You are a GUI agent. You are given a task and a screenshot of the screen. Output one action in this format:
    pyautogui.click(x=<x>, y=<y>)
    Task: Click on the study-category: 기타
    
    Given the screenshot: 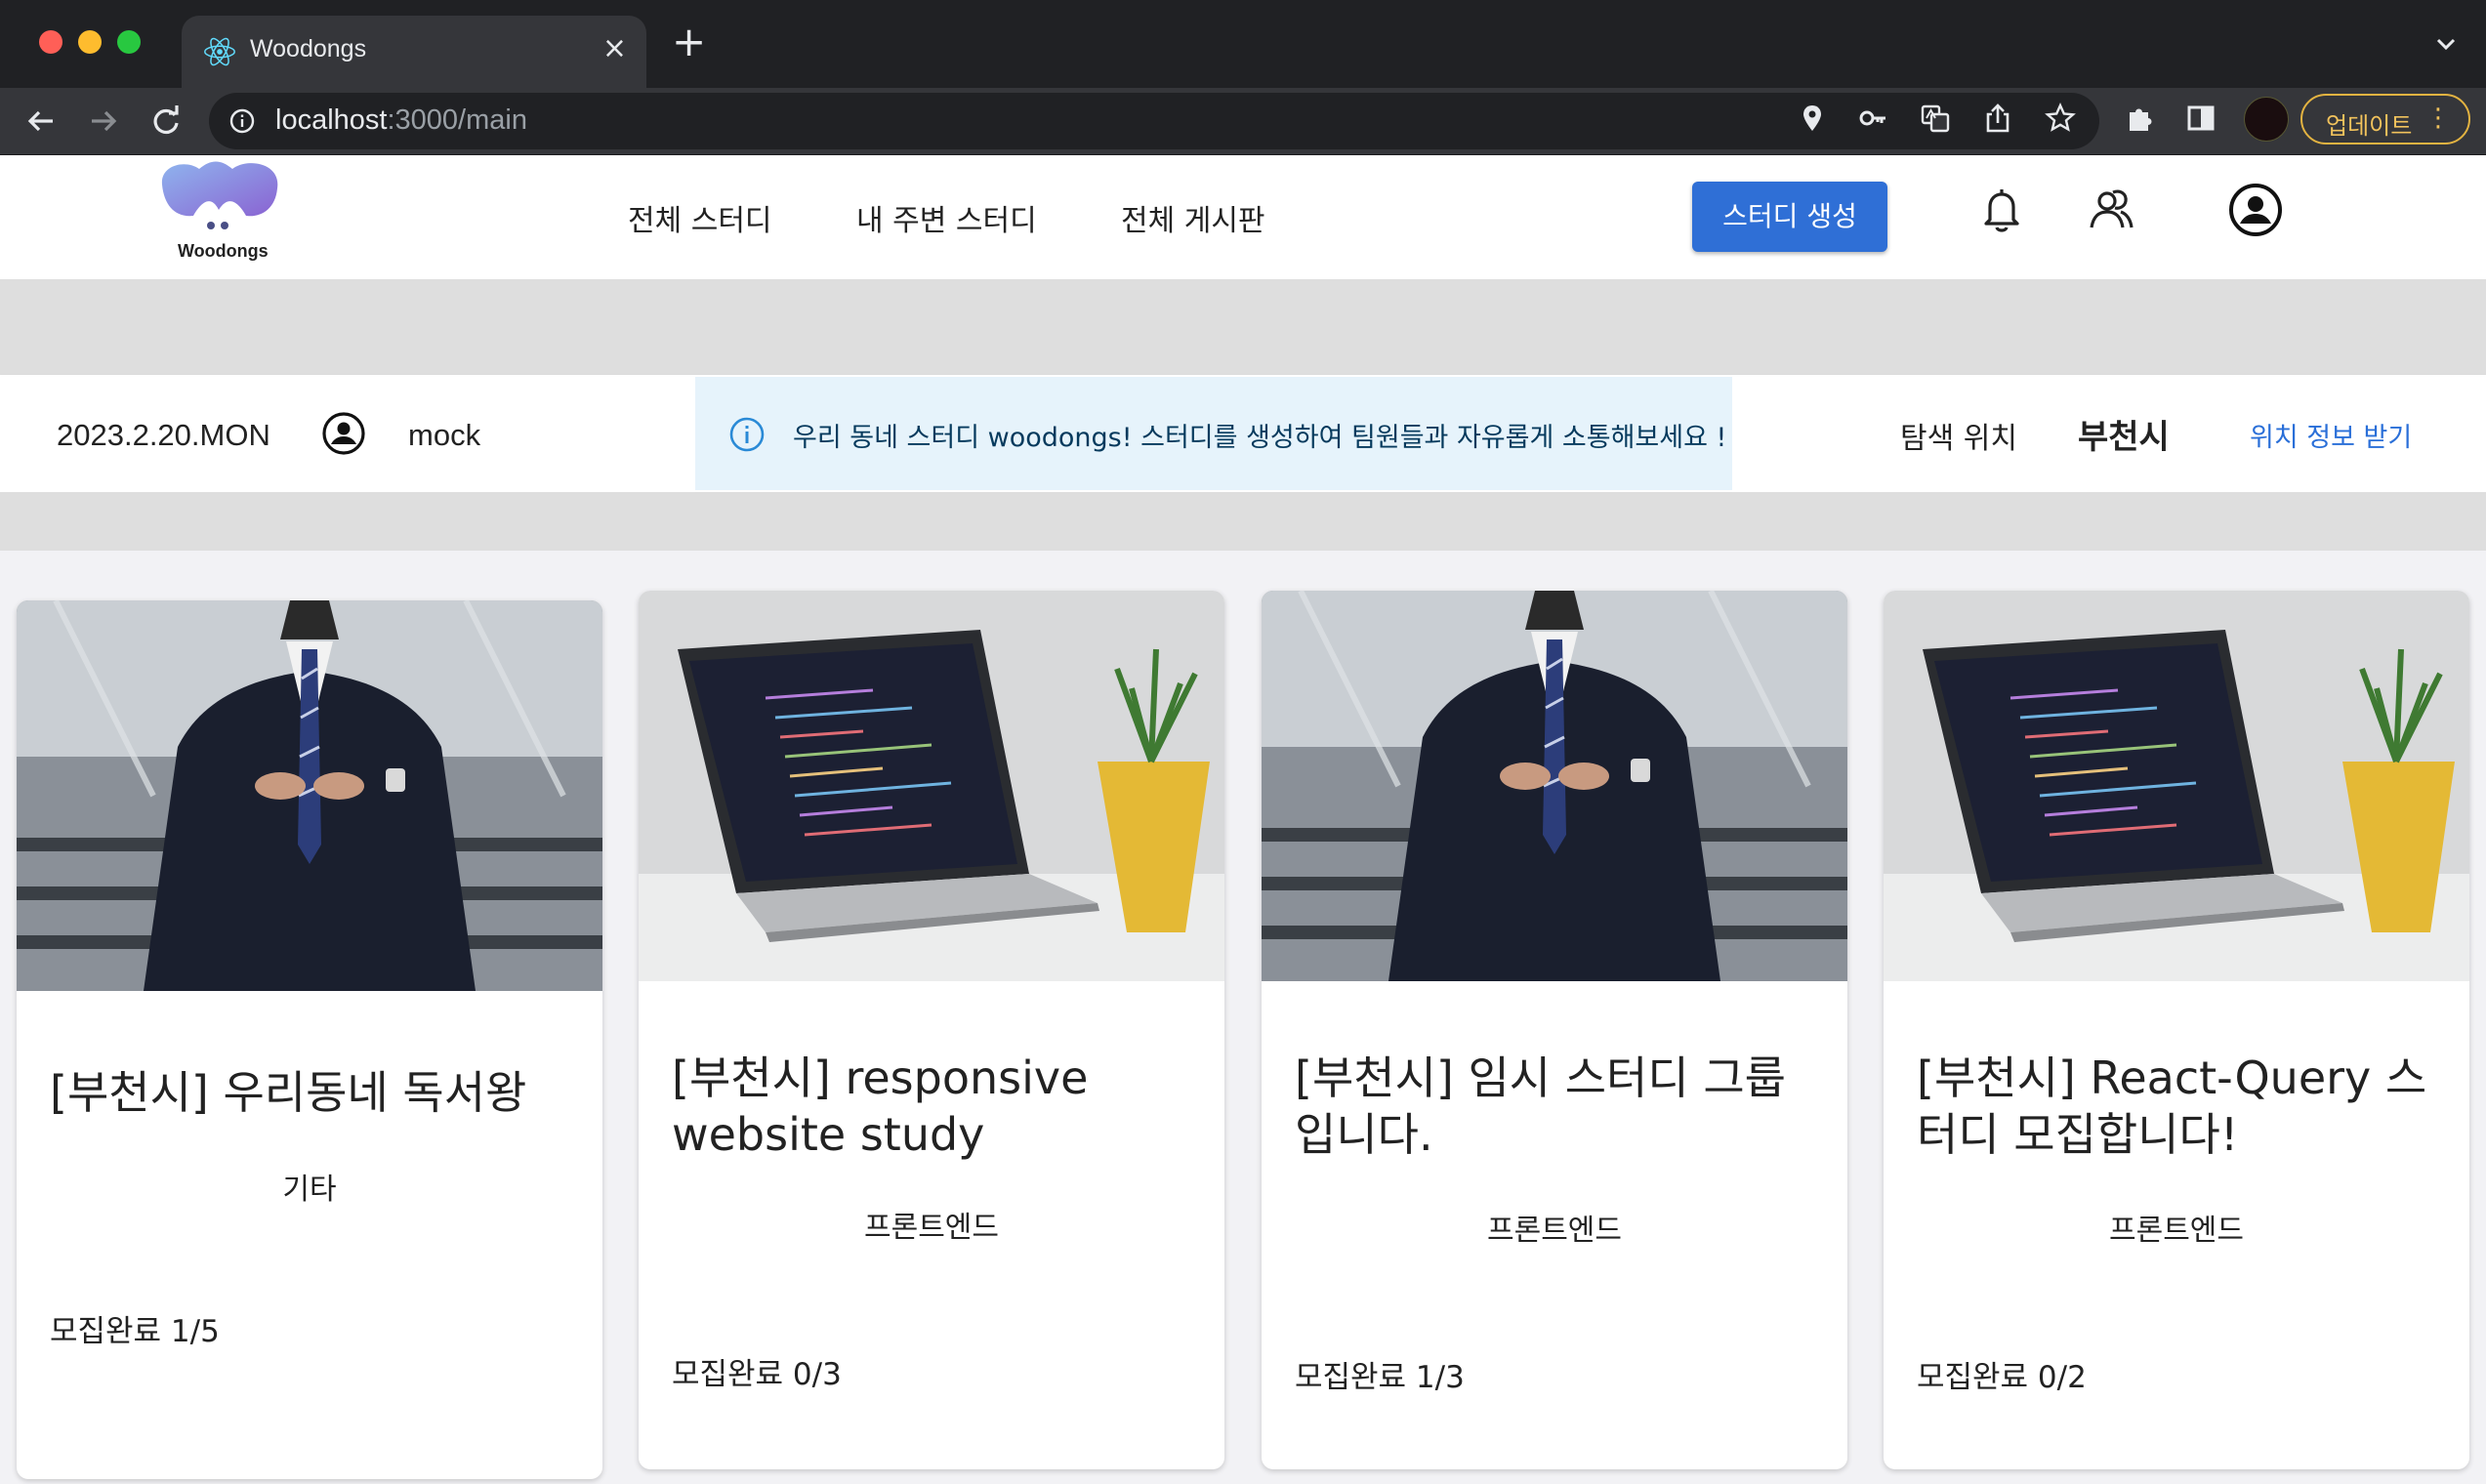 What is the action you would take?
    pyautogui.click(x=310, y=1190)
    